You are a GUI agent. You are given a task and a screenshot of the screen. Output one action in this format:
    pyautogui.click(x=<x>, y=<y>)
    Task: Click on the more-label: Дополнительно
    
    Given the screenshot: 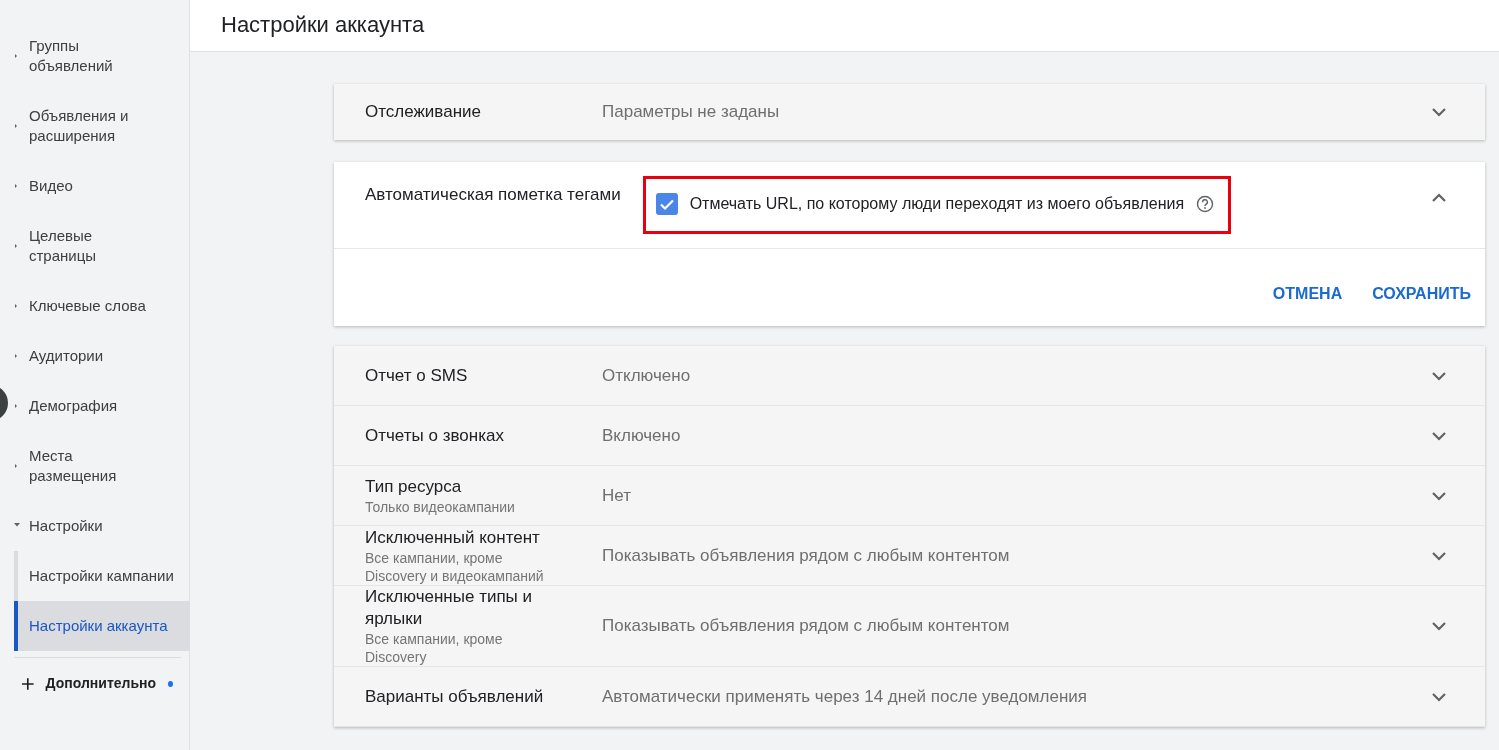 What is the action you would take?
    pyautogui.click(x=101, y=683)
    